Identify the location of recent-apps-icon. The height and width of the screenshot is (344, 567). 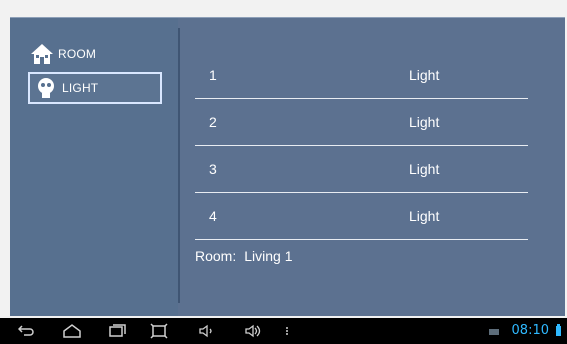
(118, 331).